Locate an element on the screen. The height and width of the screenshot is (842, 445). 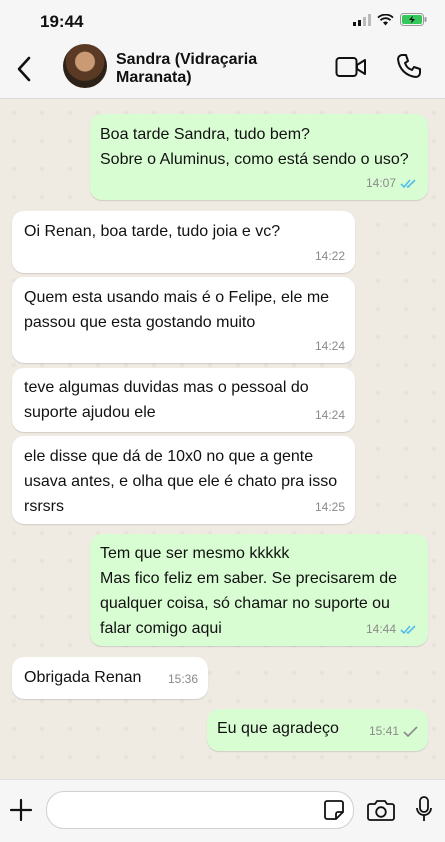
microphone-icon is located at coordinates (424, 810).